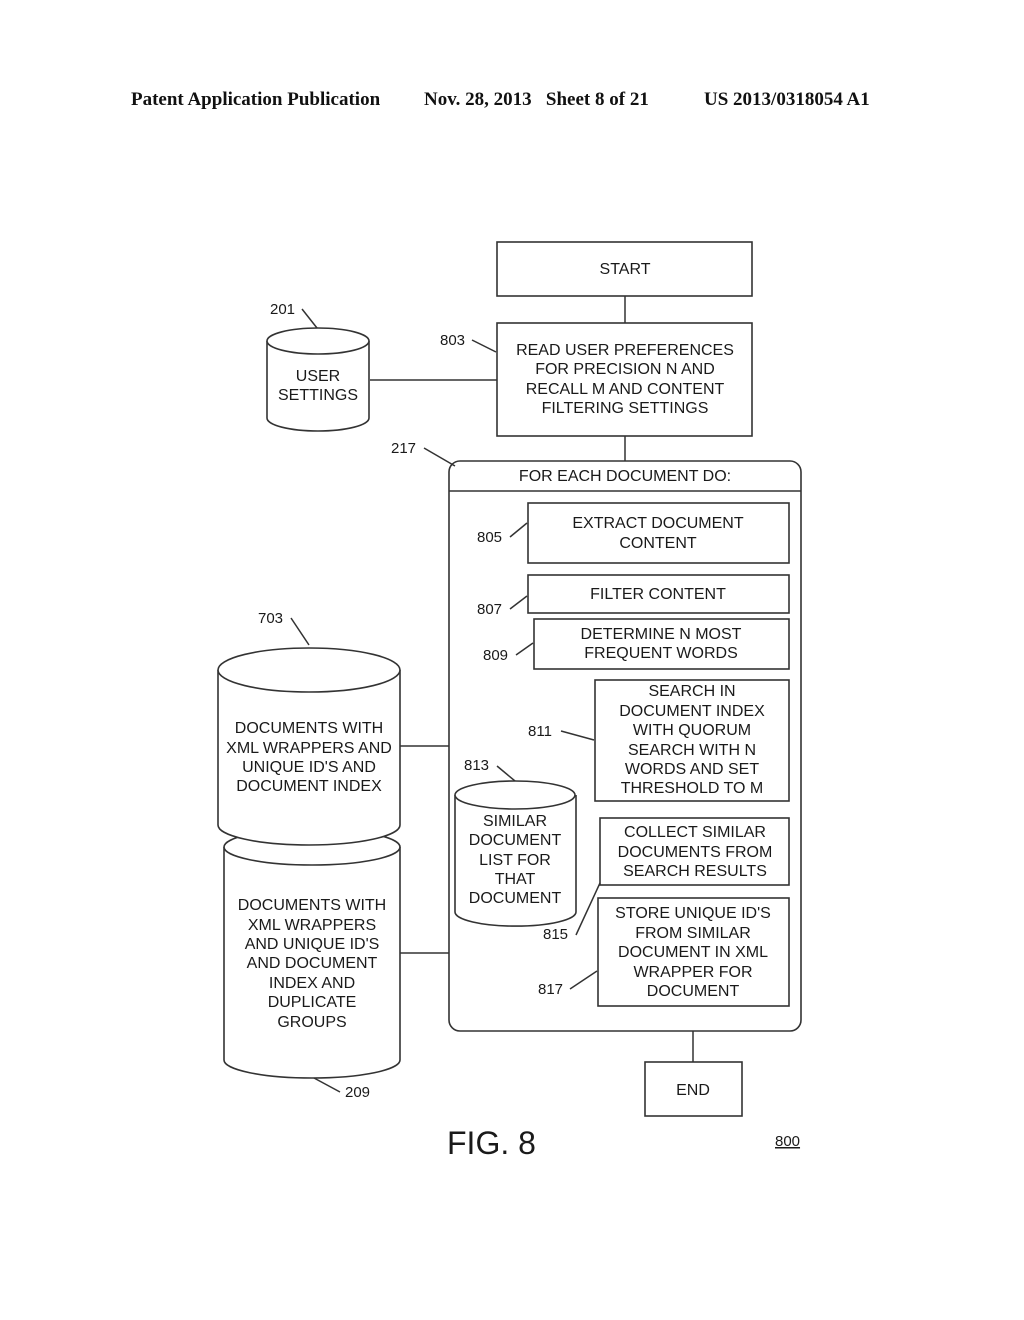 The height and width of the screenshot is (1320, 1024). I want to click on docs-dup-line: DUPLICATE, so click(312, 1002).